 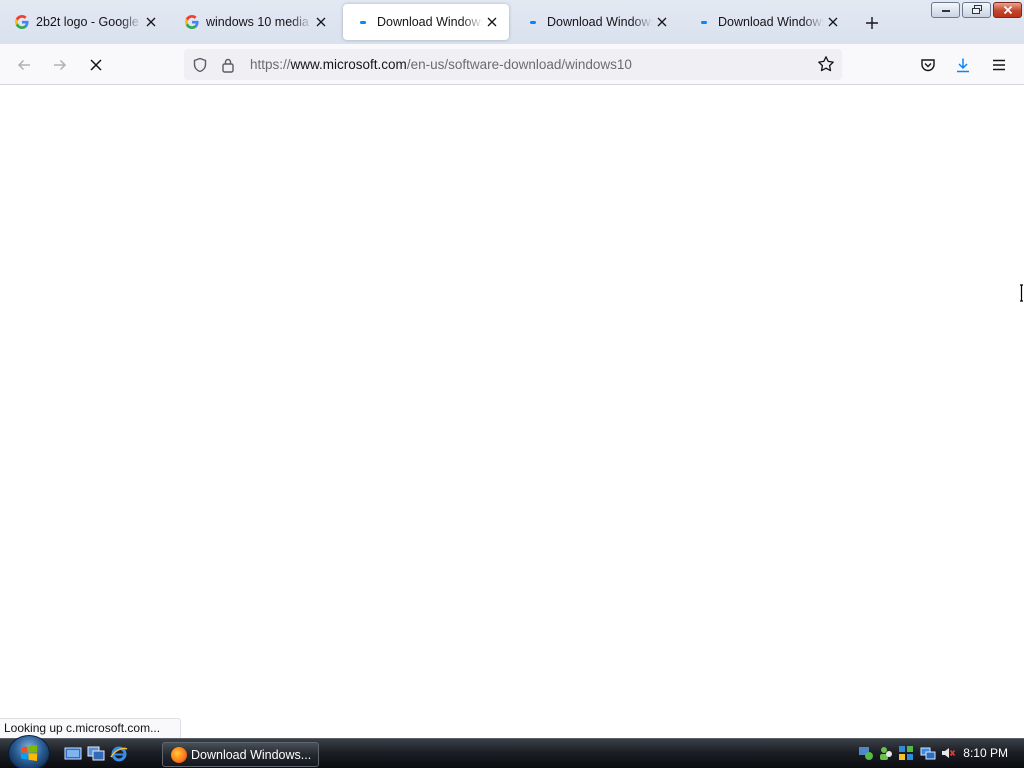 I want to click on new-tab-button, so click(x=872, y=23).